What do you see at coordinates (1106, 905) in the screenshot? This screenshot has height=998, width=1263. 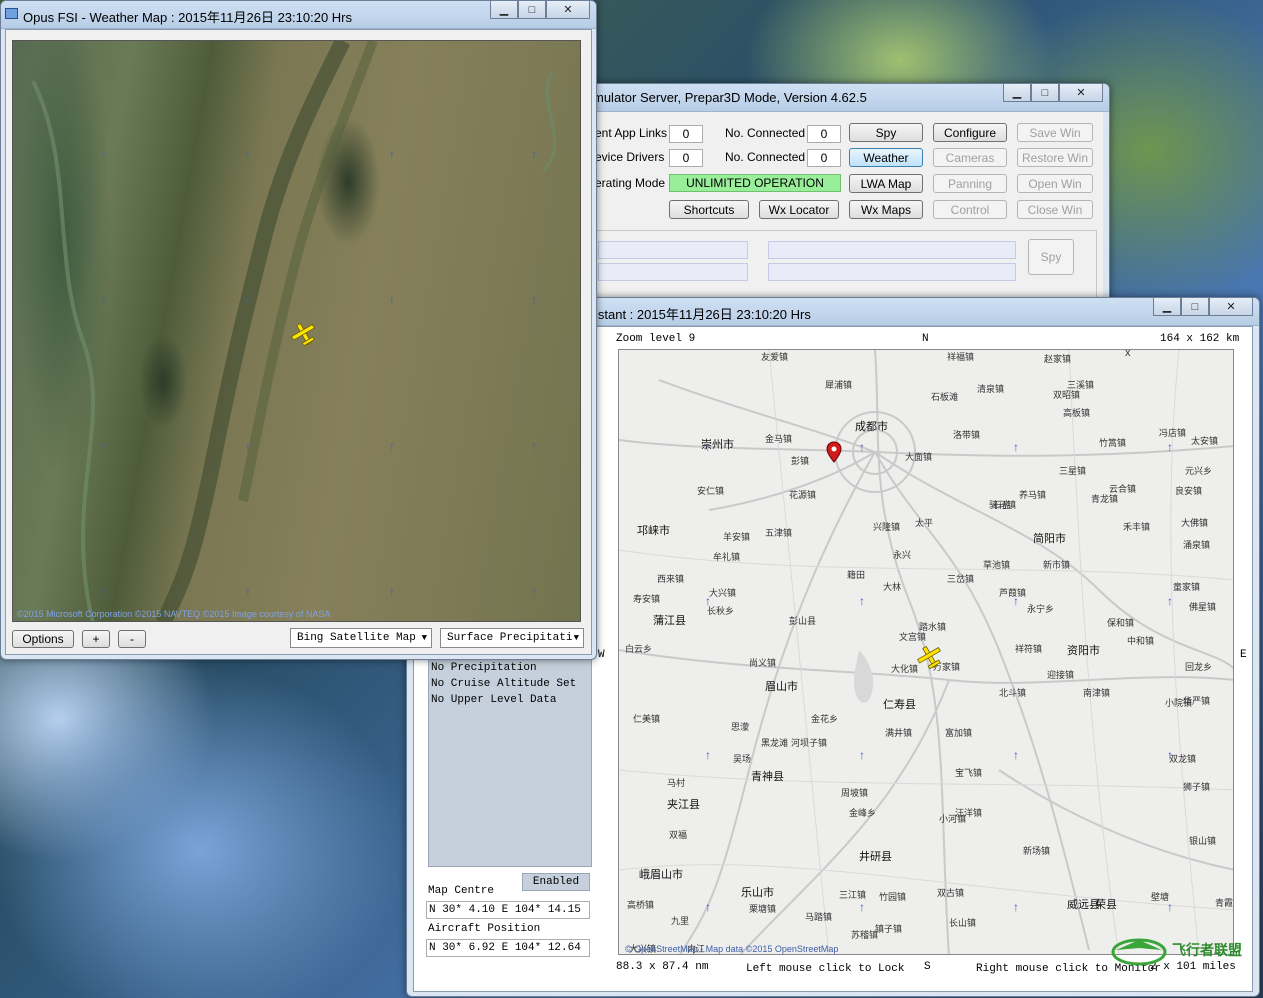 I see `town-label: 荣县` at bounding box center [1106, 905].